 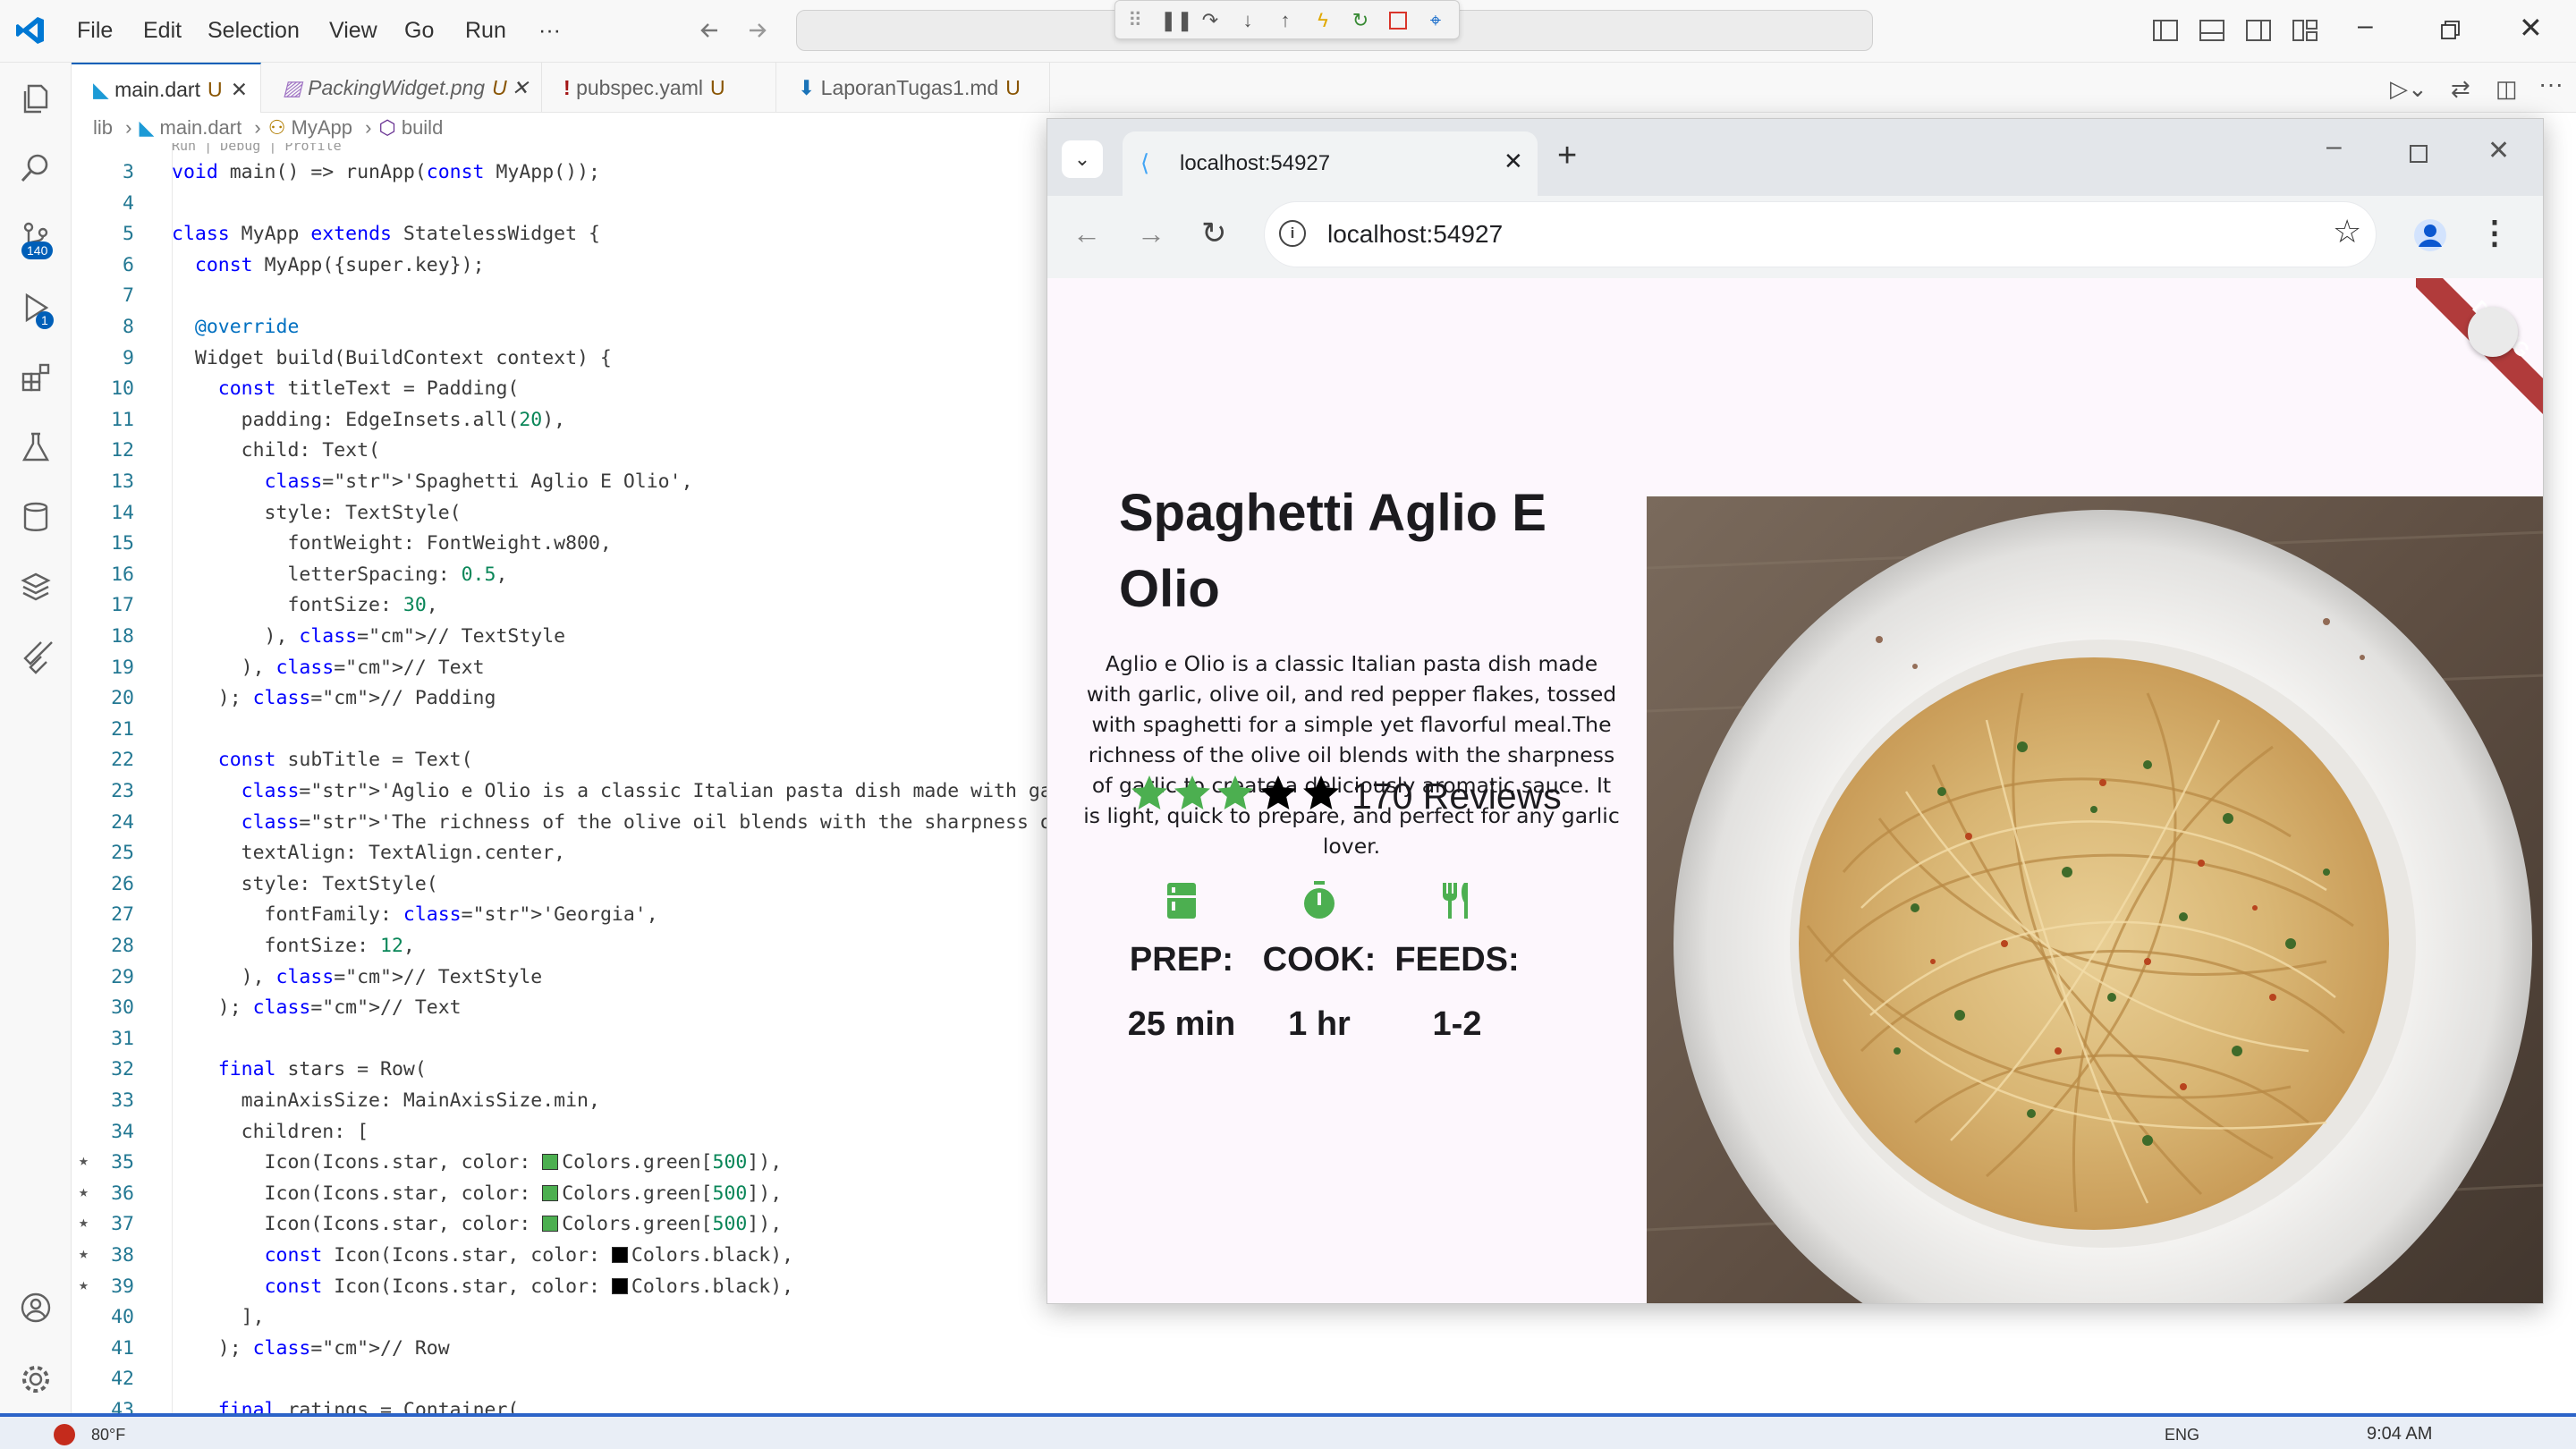 What do you see at coordinates (257, 148) in the screenshot?
I see `codelens: Run | Debug | Profile` at bounding box center [257, 148].